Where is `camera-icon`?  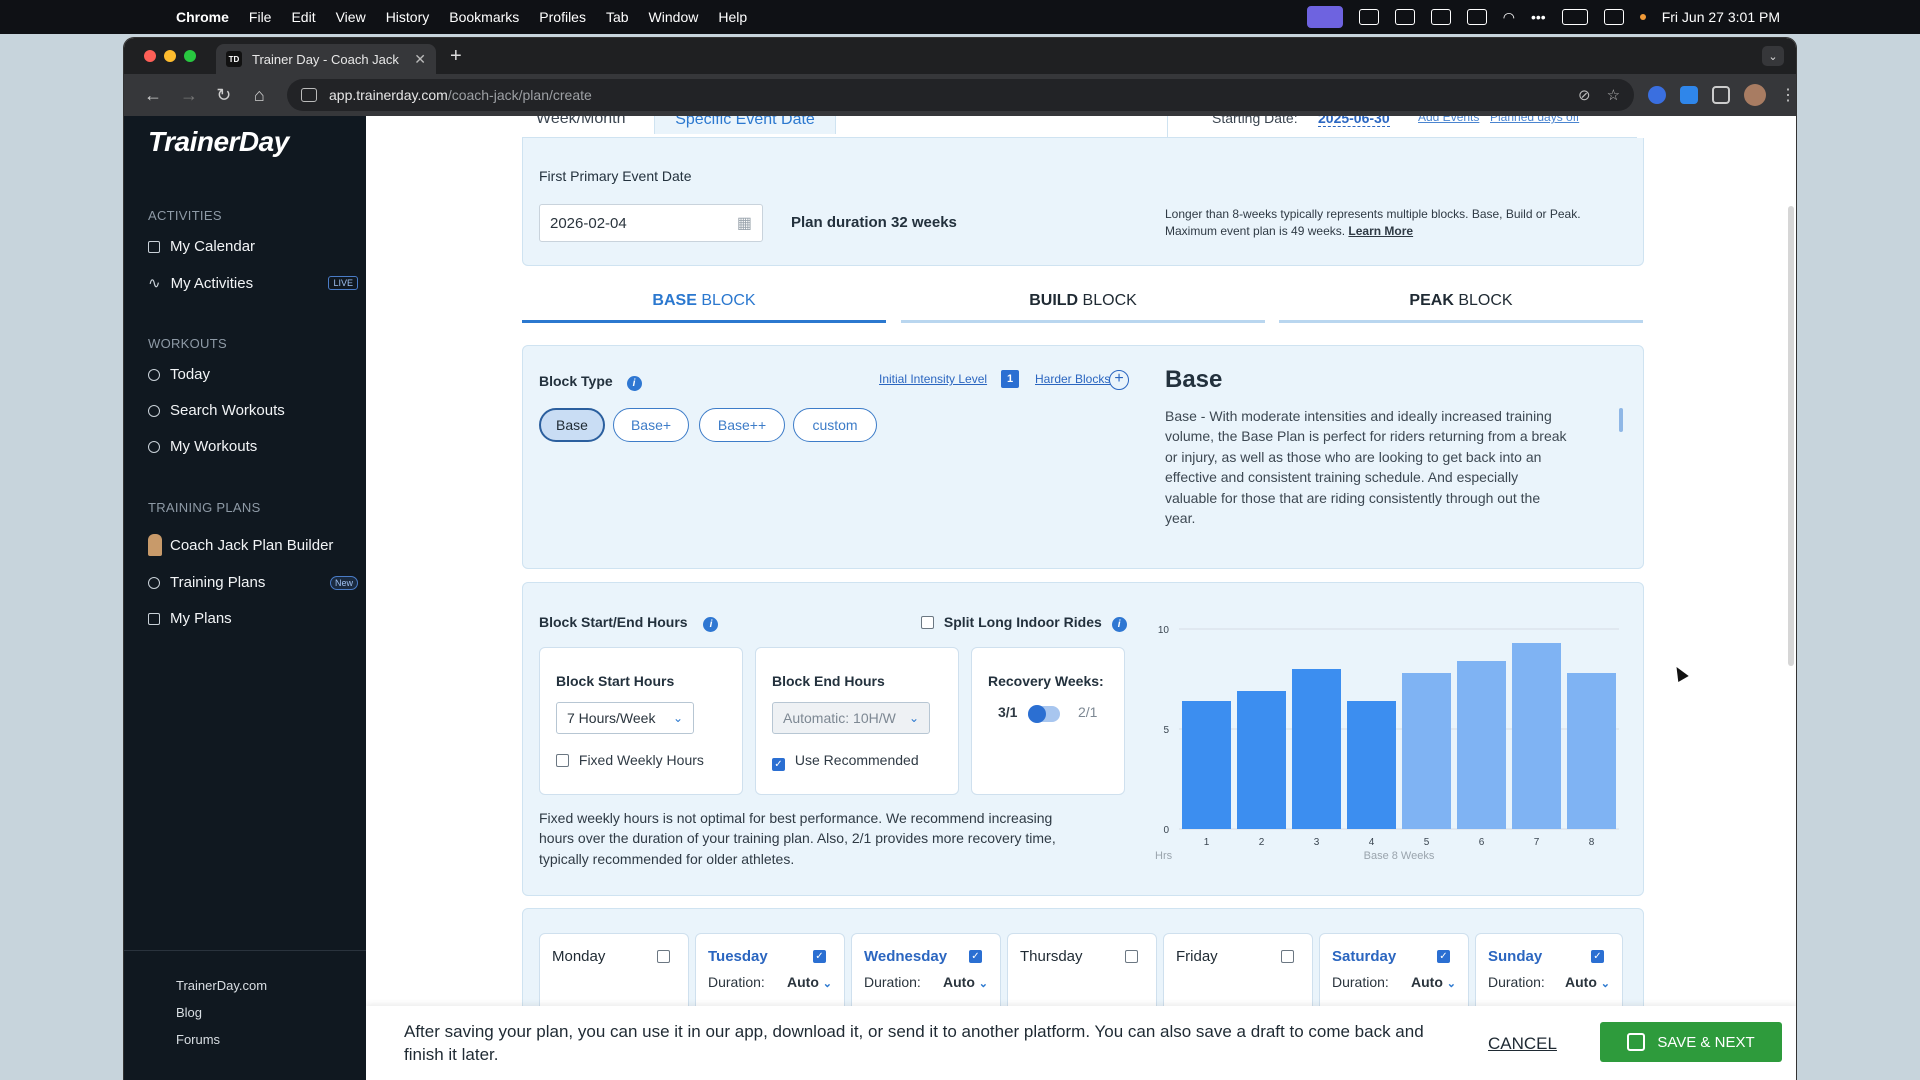
camera-icon is located at coordinates (1476, 17).